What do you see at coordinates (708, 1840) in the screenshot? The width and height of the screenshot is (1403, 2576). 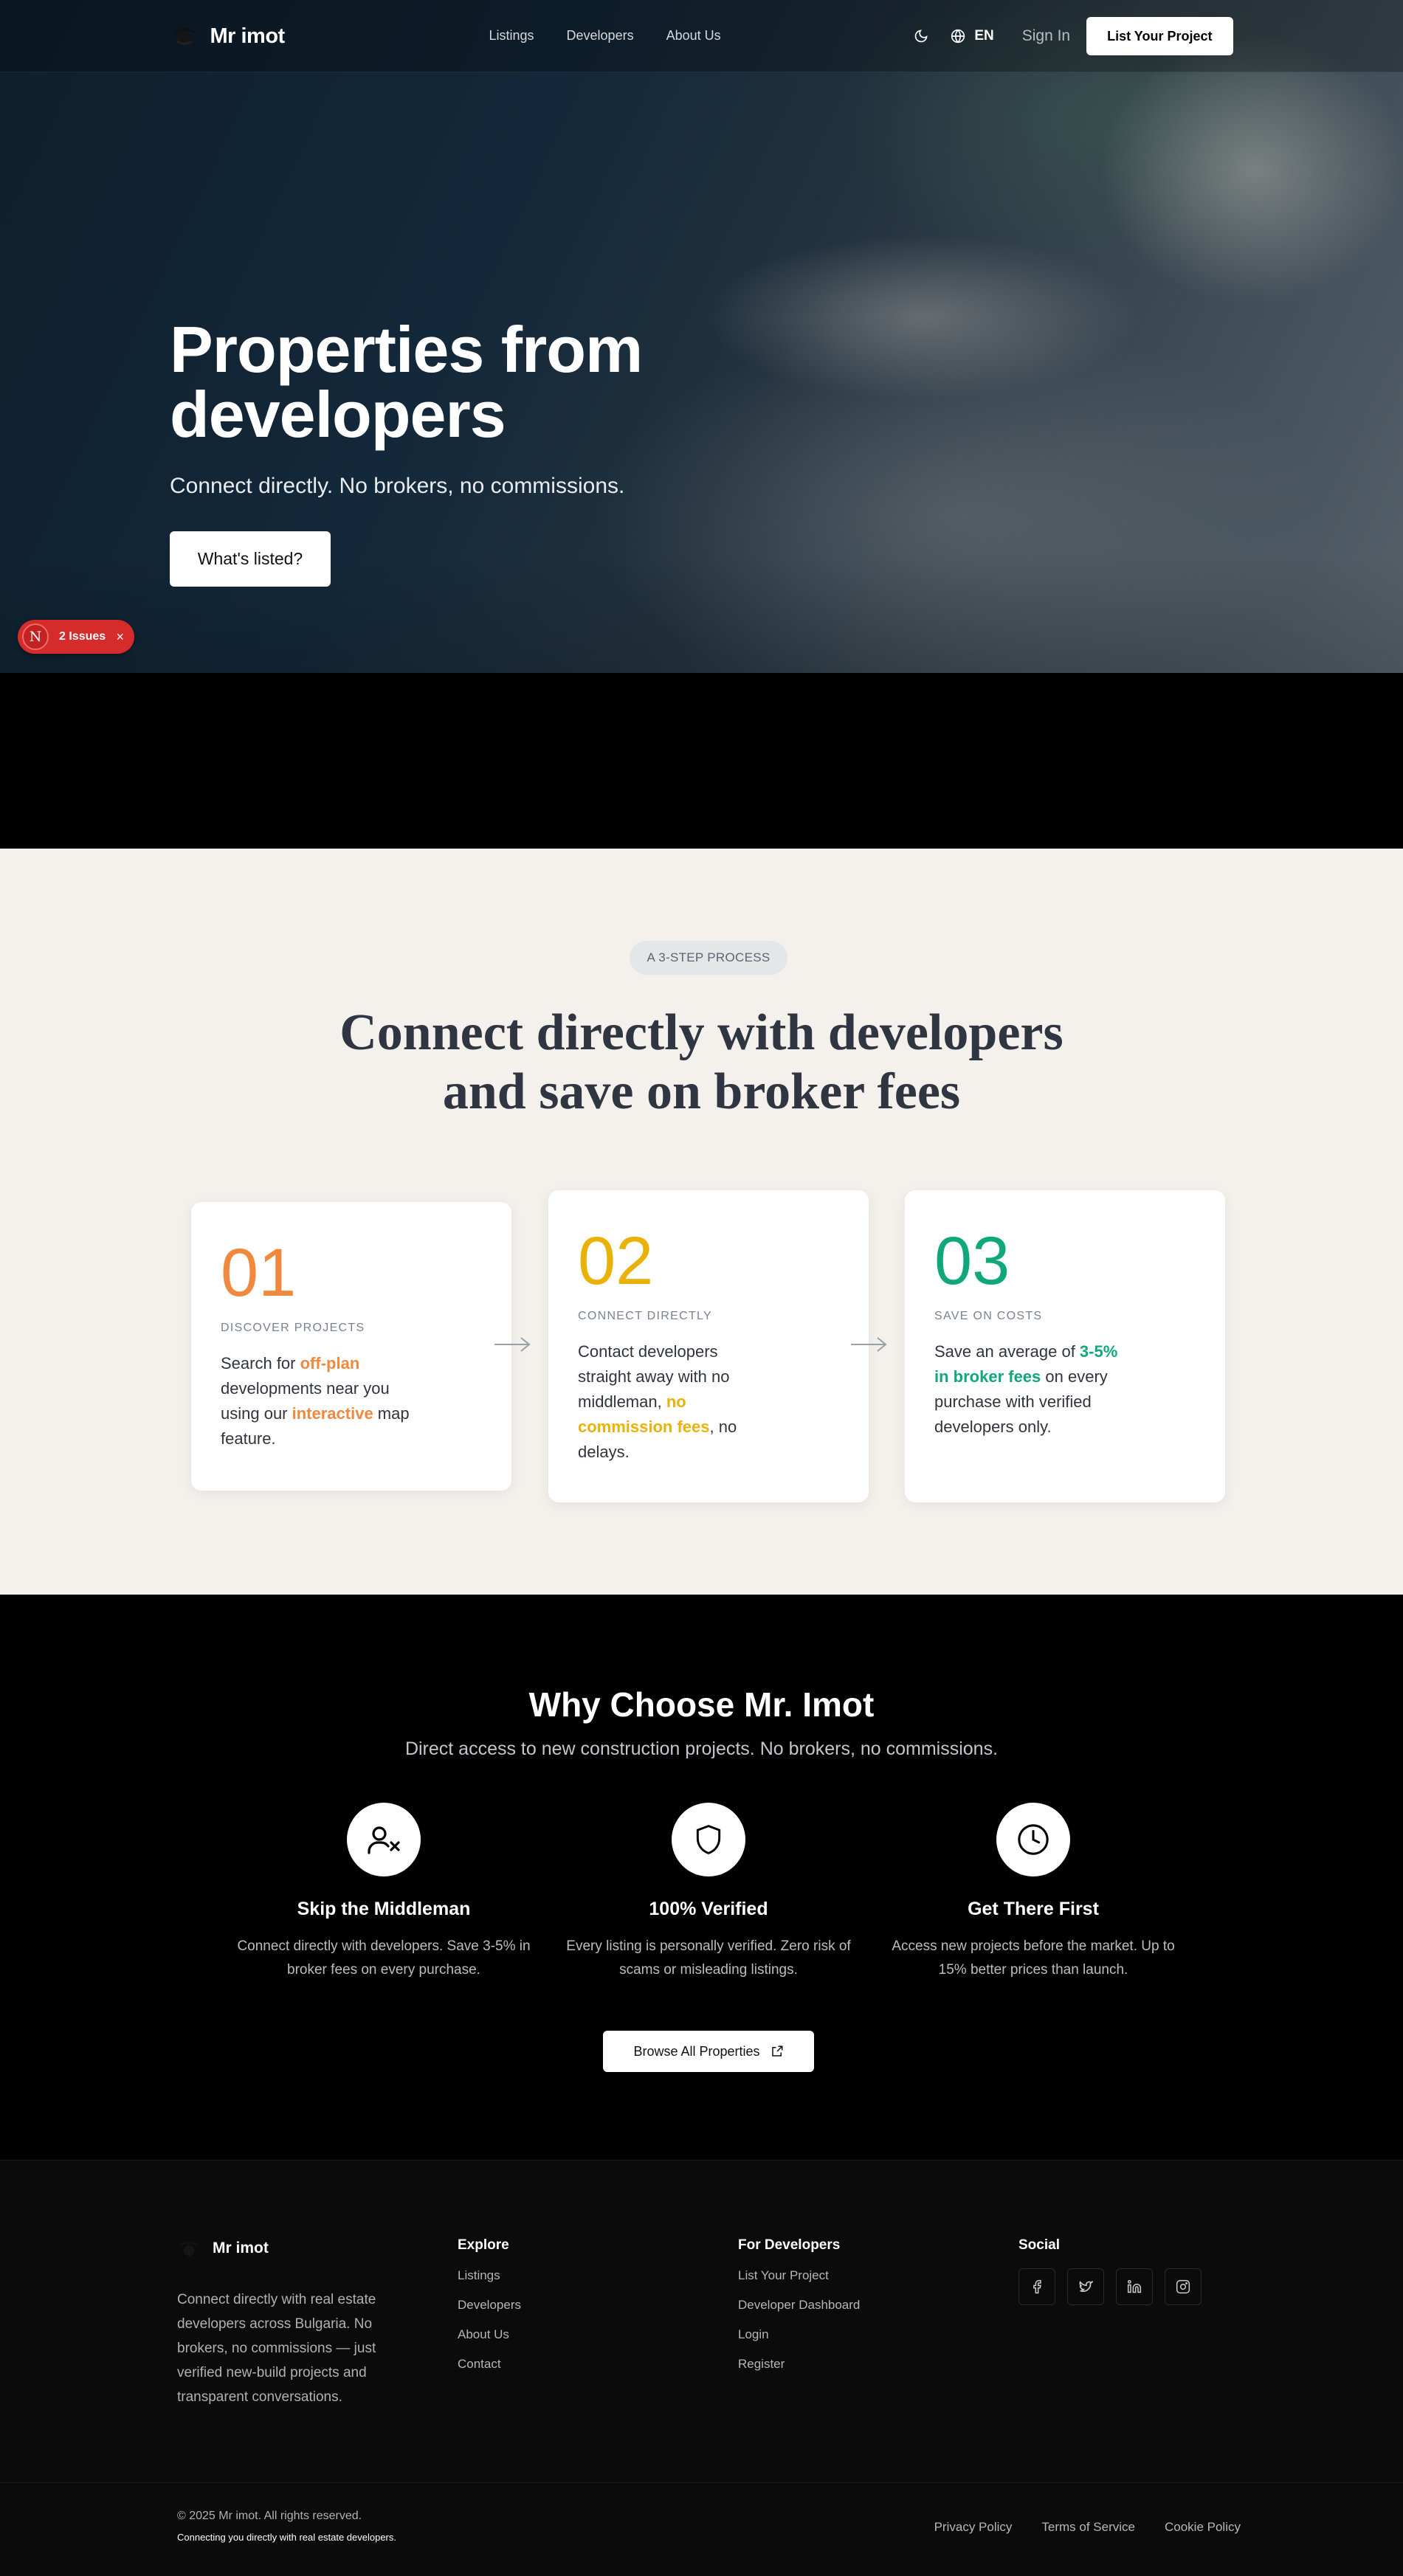 I see `shield-icon` at bounding box center [708, 1840].